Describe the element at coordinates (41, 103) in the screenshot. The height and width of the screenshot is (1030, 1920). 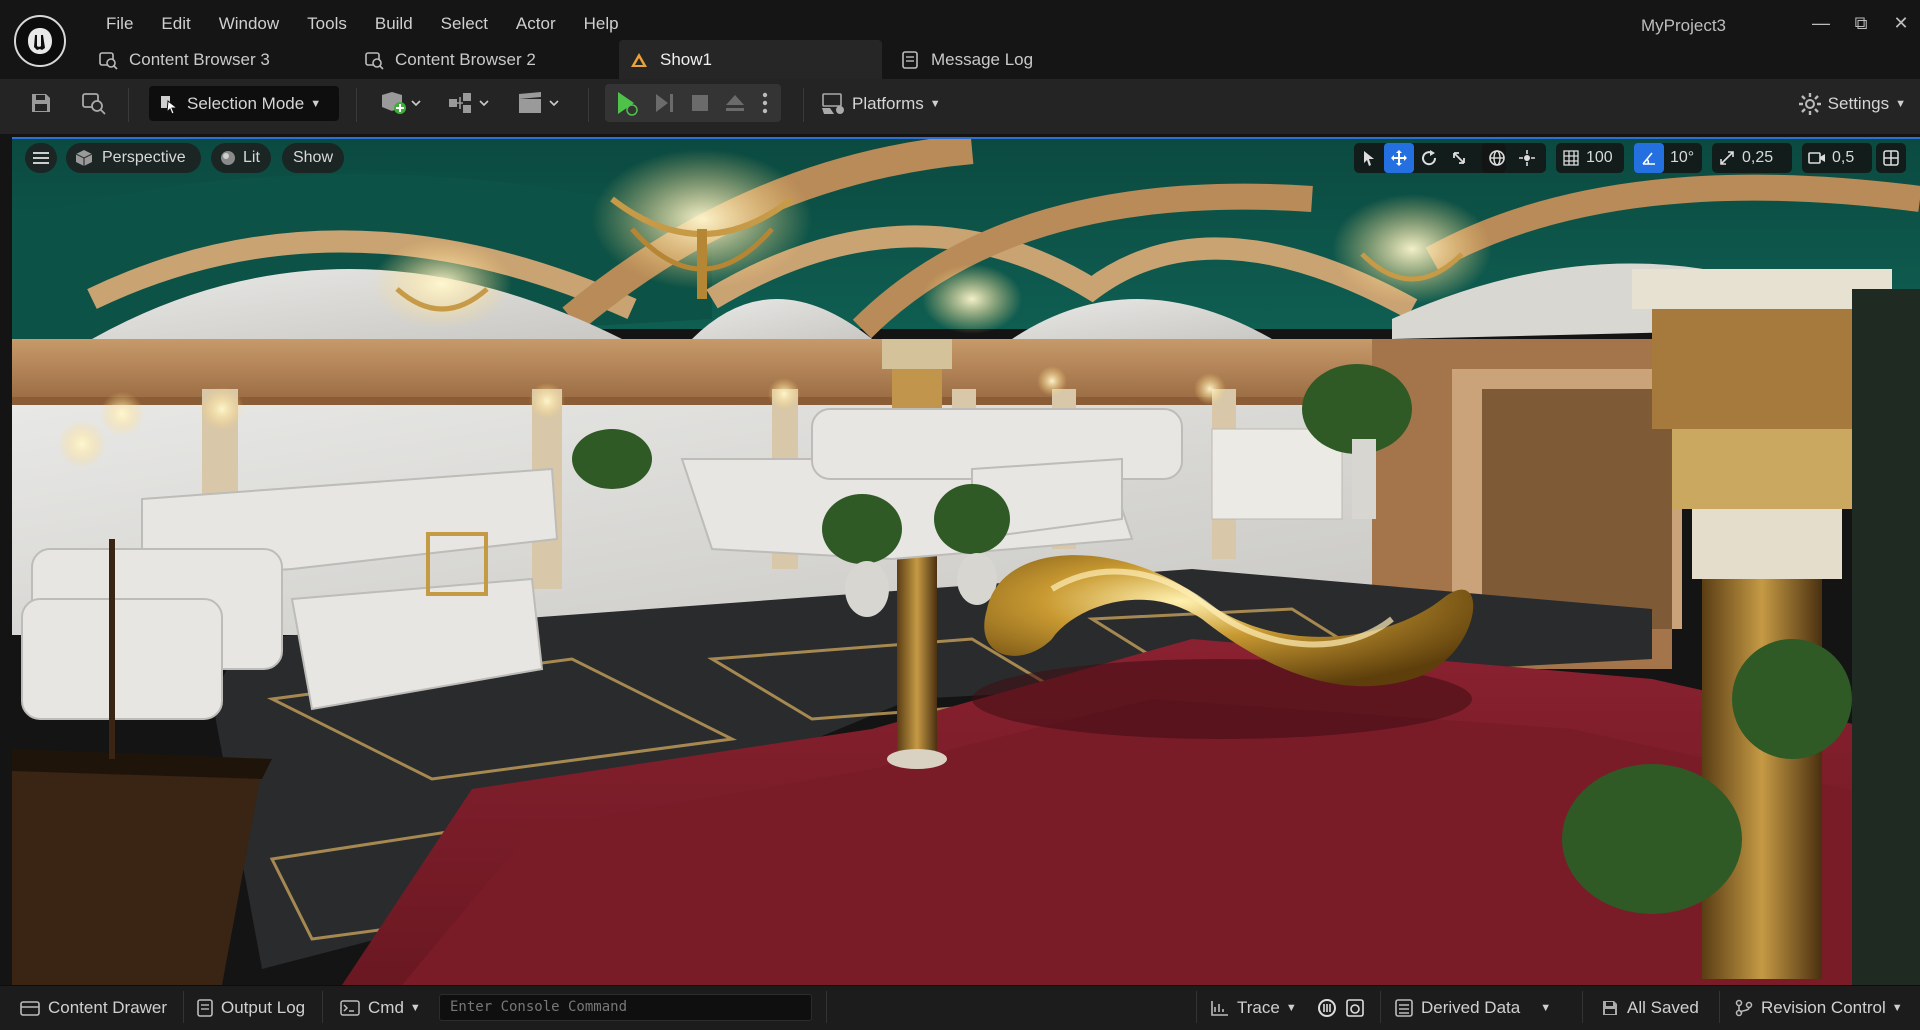
I see `save-icon` at that location.